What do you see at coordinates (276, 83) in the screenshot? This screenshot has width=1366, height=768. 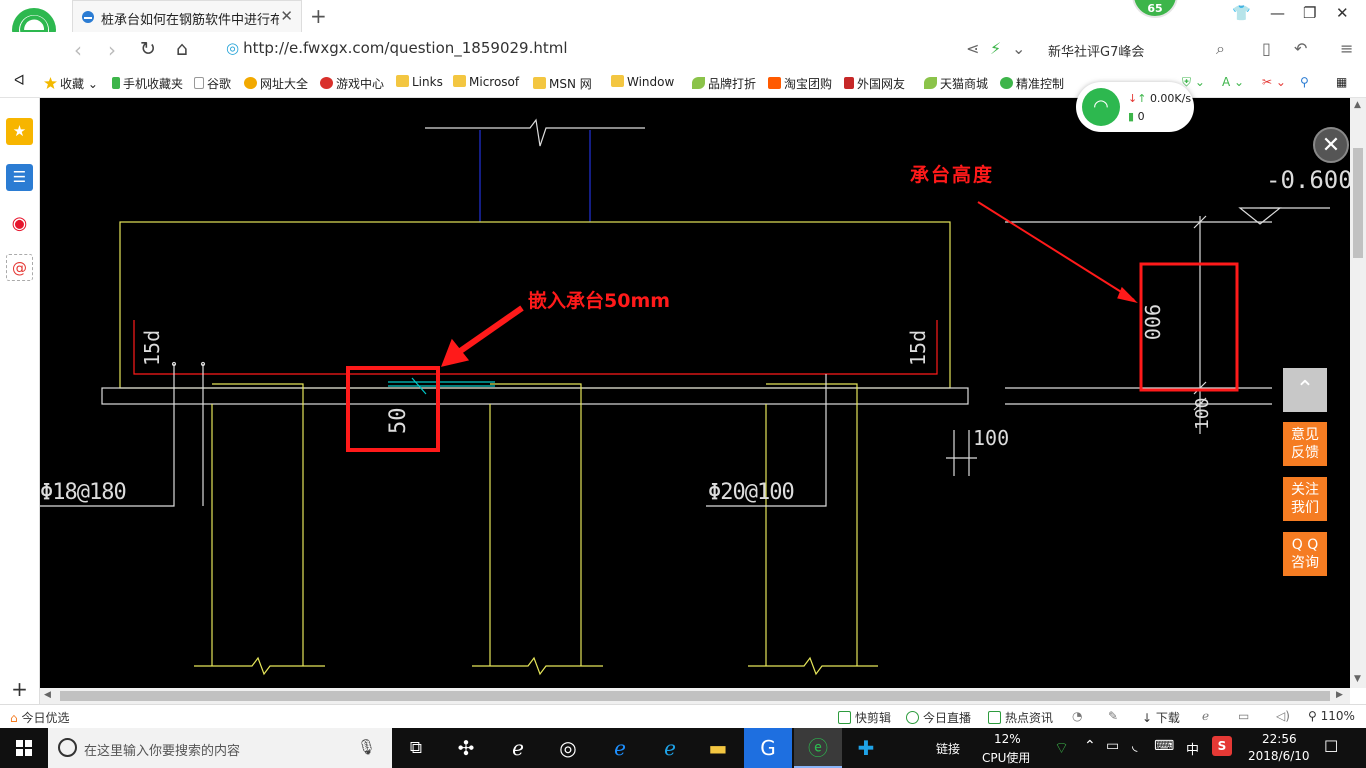 I see `bookmark-item: 网址大全` at bounding box center [276, 83].